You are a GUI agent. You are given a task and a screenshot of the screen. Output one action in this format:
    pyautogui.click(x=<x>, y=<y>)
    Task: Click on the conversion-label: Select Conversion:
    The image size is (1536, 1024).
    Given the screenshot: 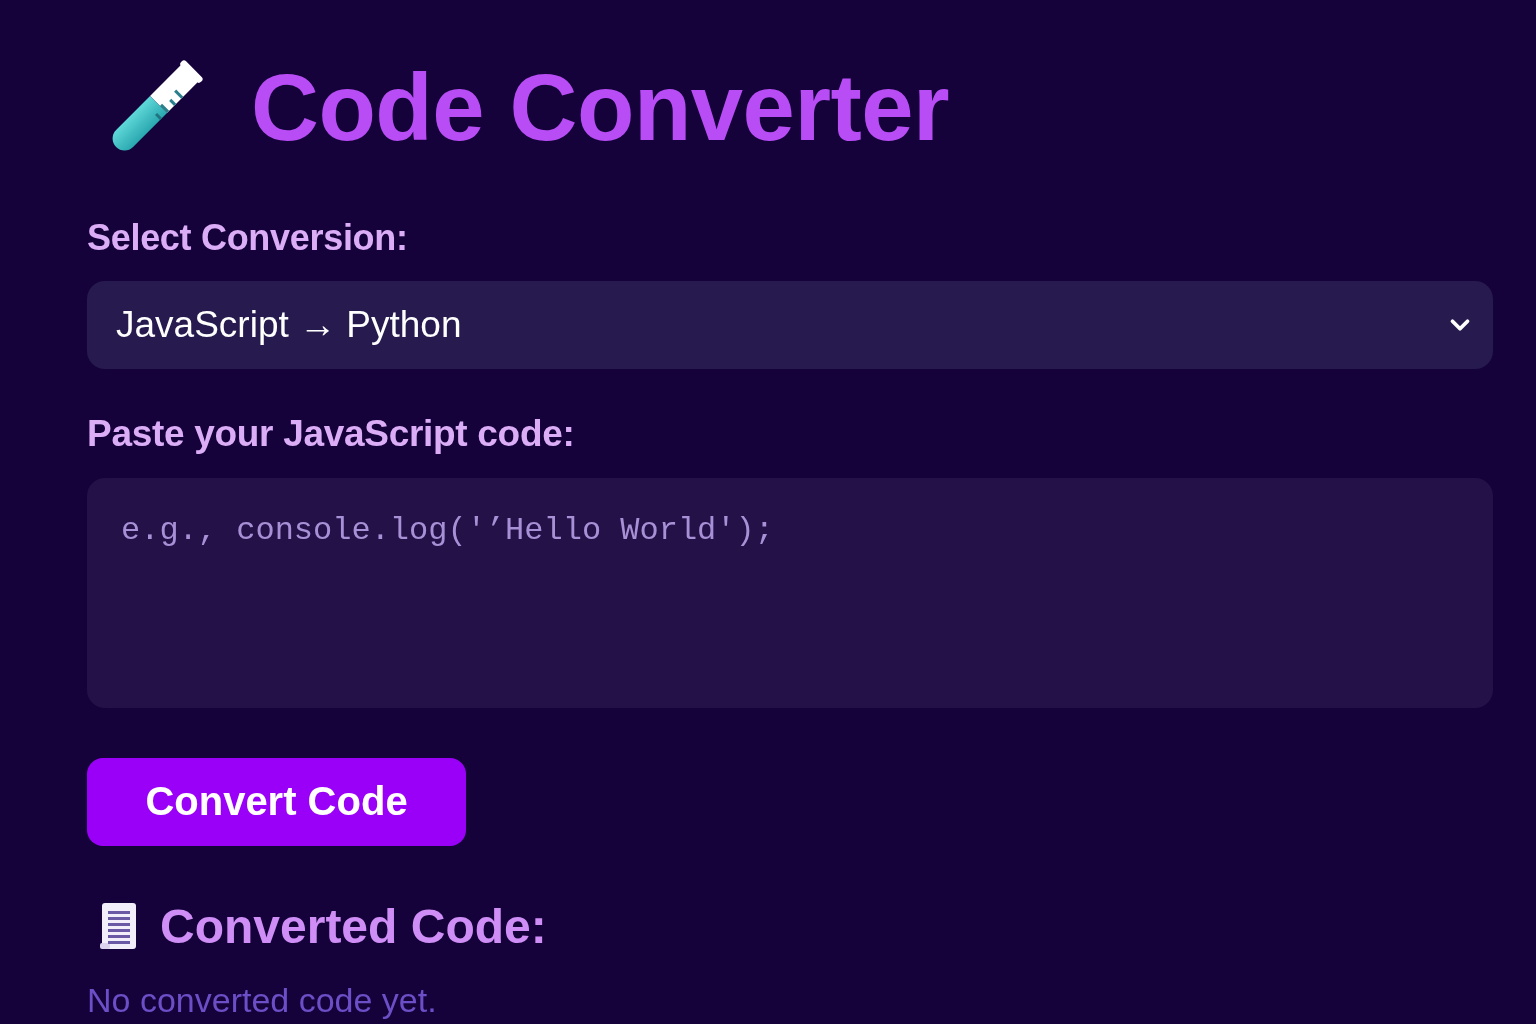 What is the action you would take?
    pyautogui.click(x=247, y=238)
    